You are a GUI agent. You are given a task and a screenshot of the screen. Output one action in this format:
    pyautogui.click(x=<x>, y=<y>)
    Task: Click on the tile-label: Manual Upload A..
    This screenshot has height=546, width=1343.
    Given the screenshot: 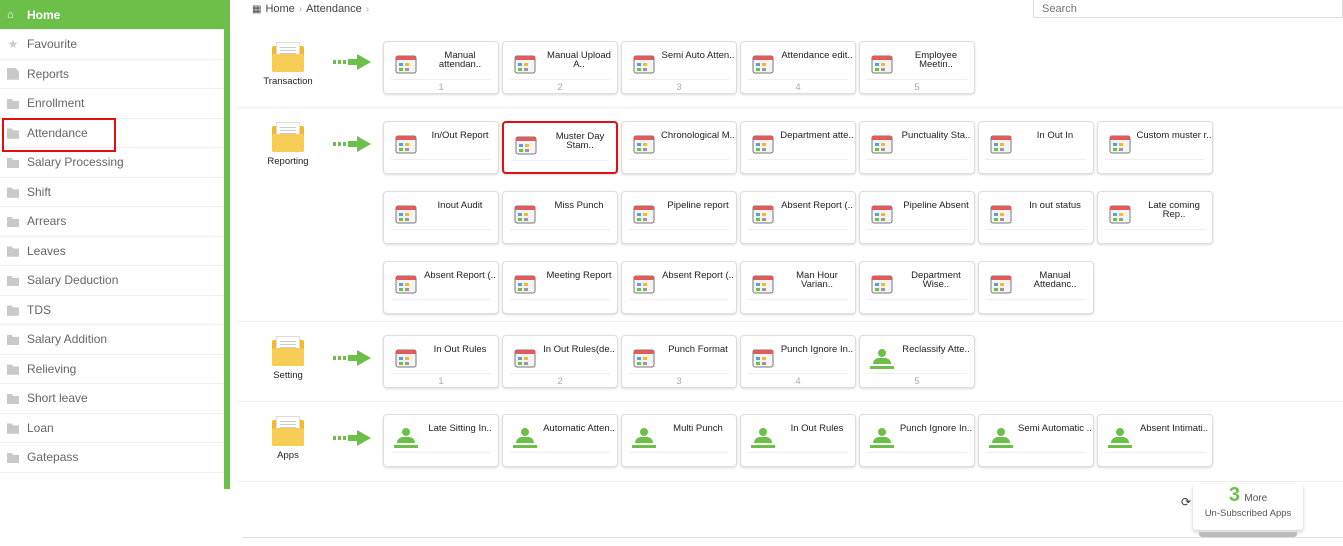 What is the action you would take?
    pyautogui.click(x=579, y=60)
    